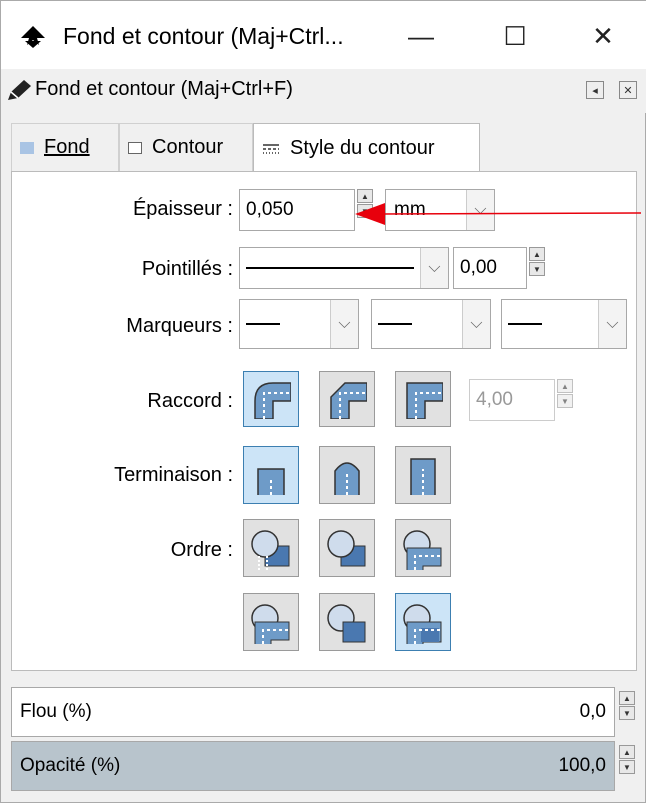 The width and height of the screenshot is (646, 803). I want to click on start-marker-select: ⌵, so click(299, 324).